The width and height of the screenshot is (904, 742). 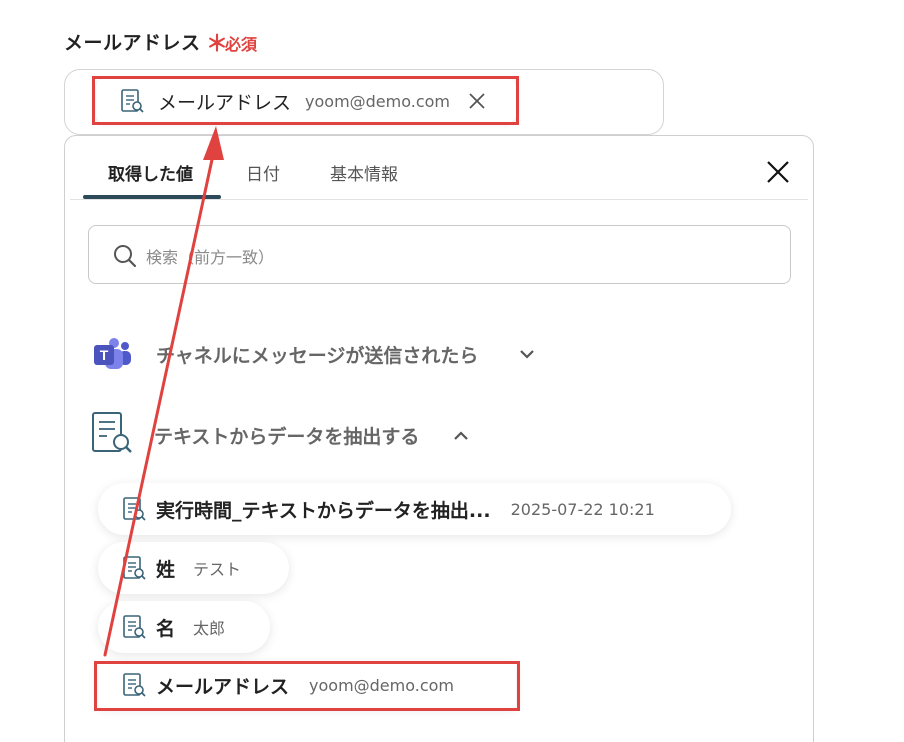 What do you see at coordinates (209, 628) in the screenshot?
I see `value-chip-value: 太郎` at bounding box center [209, 628].